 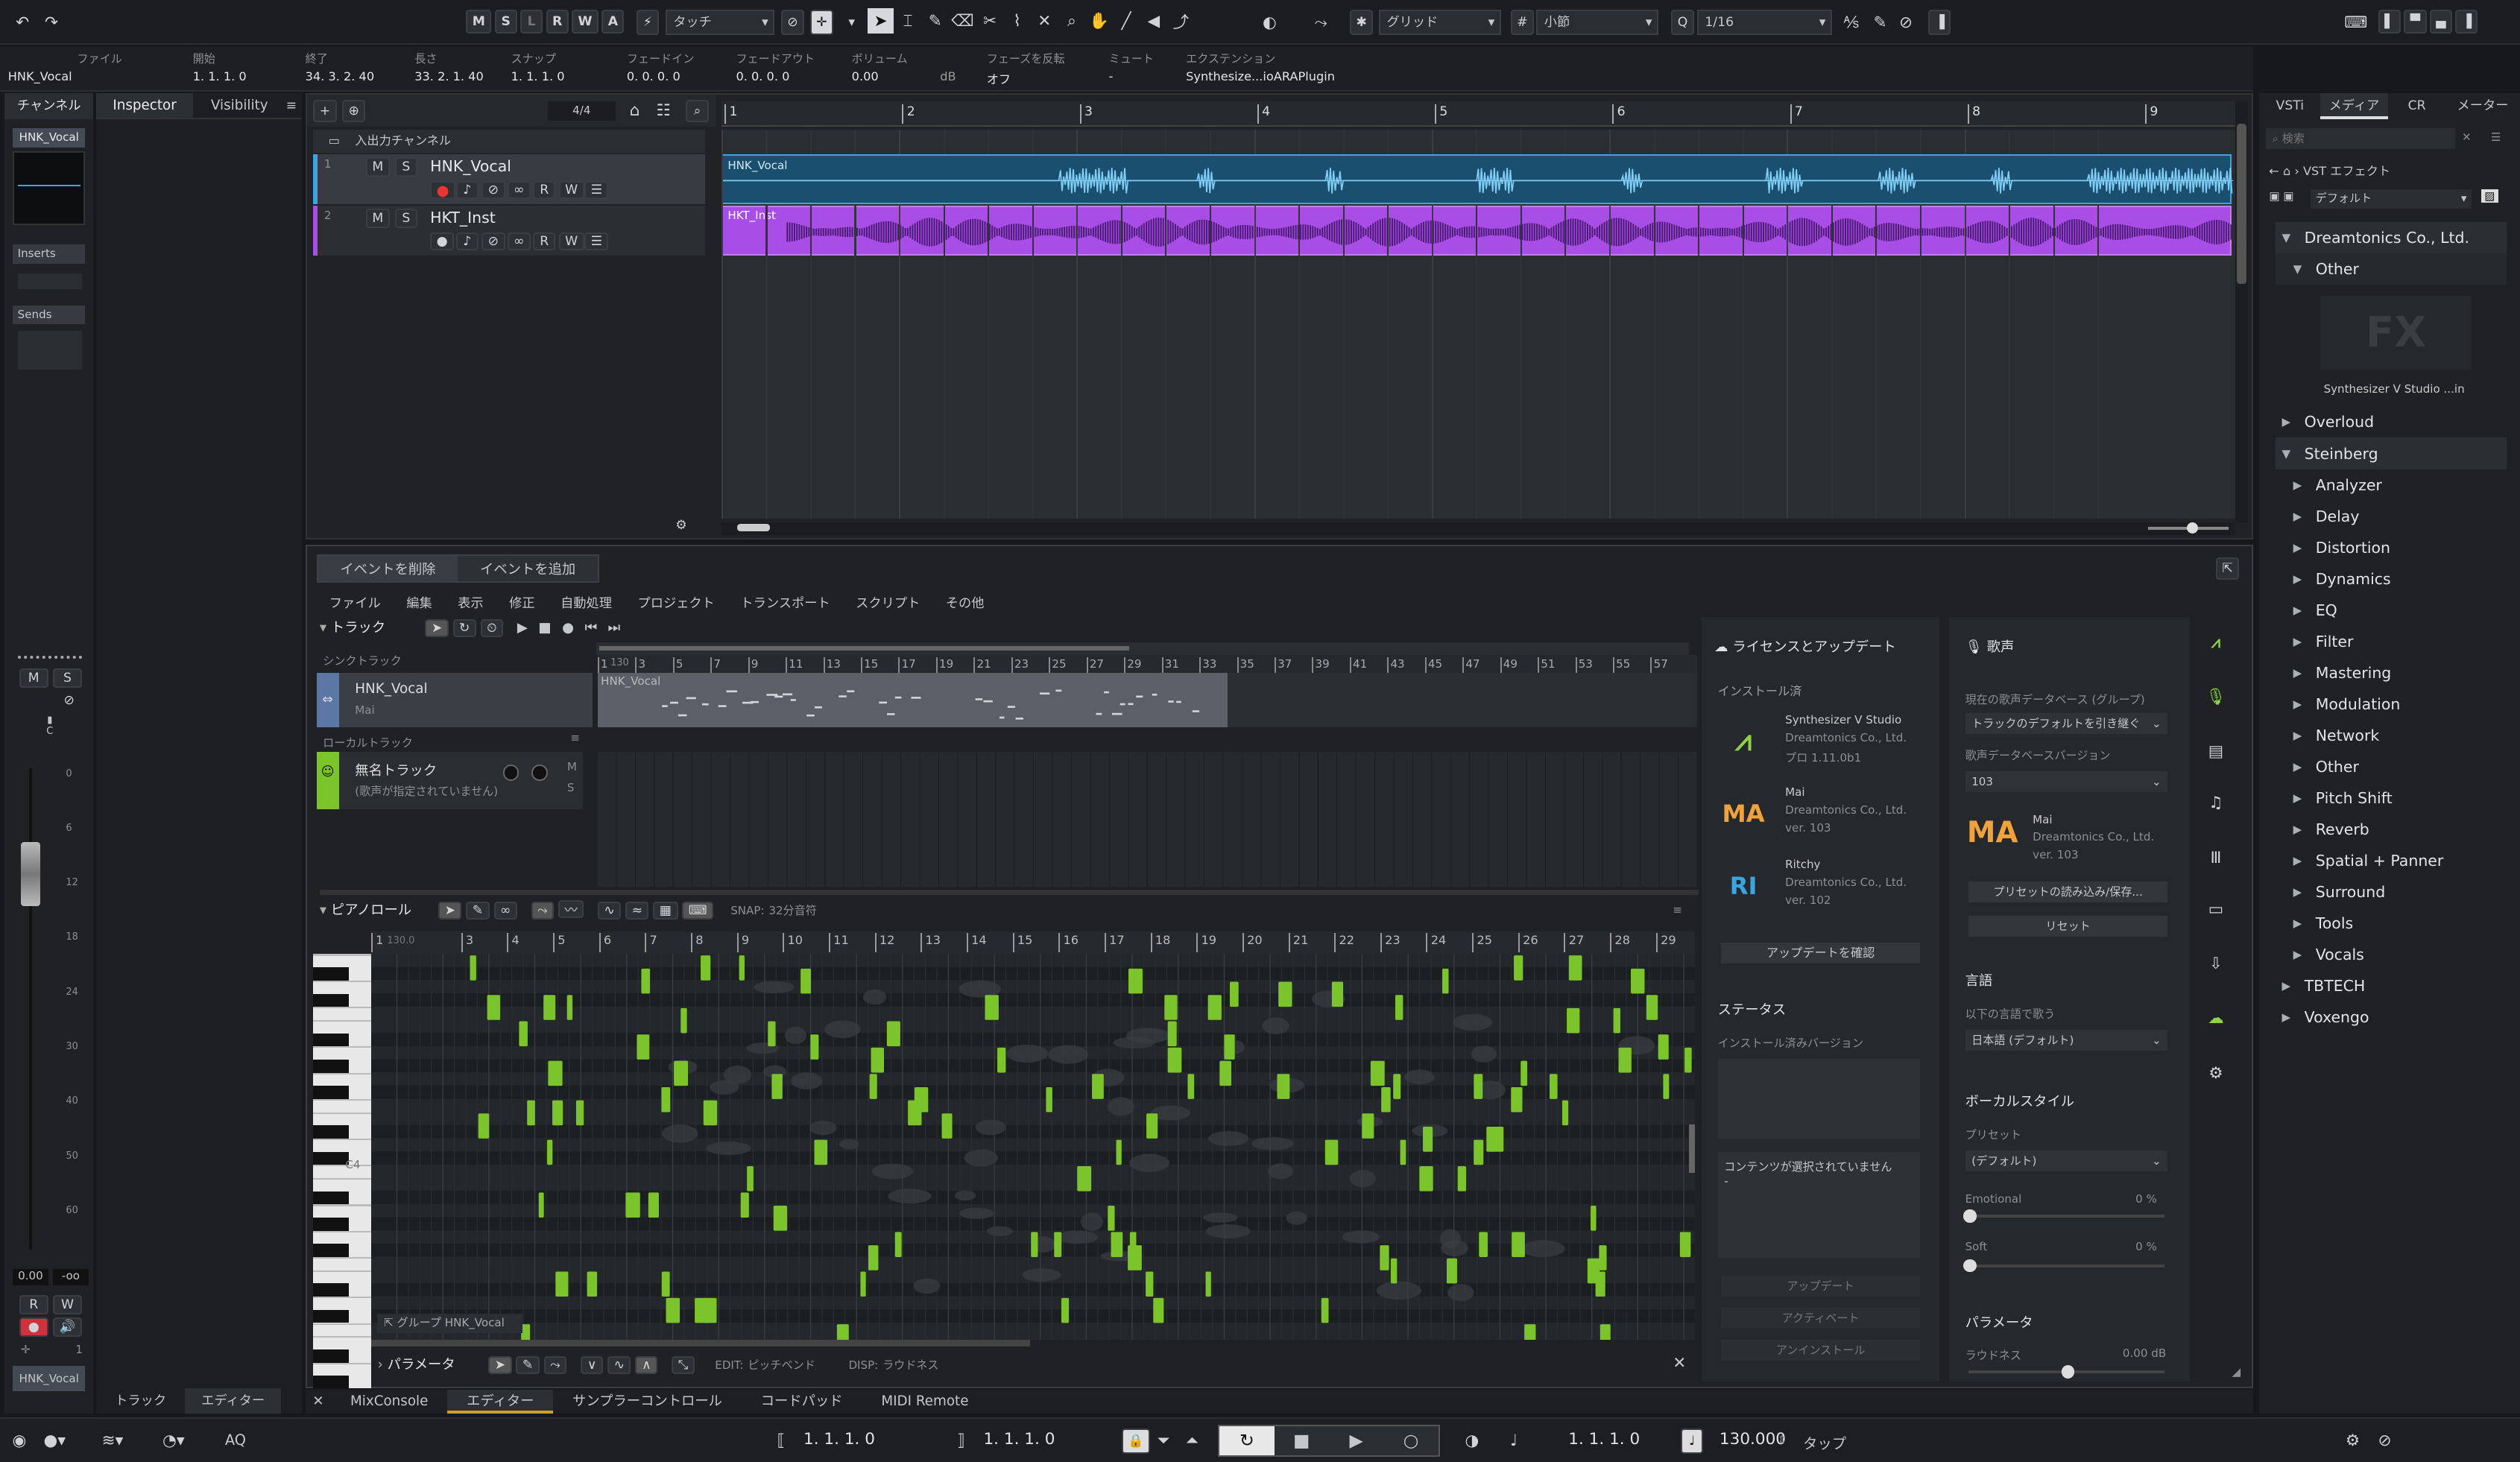 I want to click on browser-tree-item: ▼ Dreamtonics Co., Ltd., so click(x=2391, y=237).